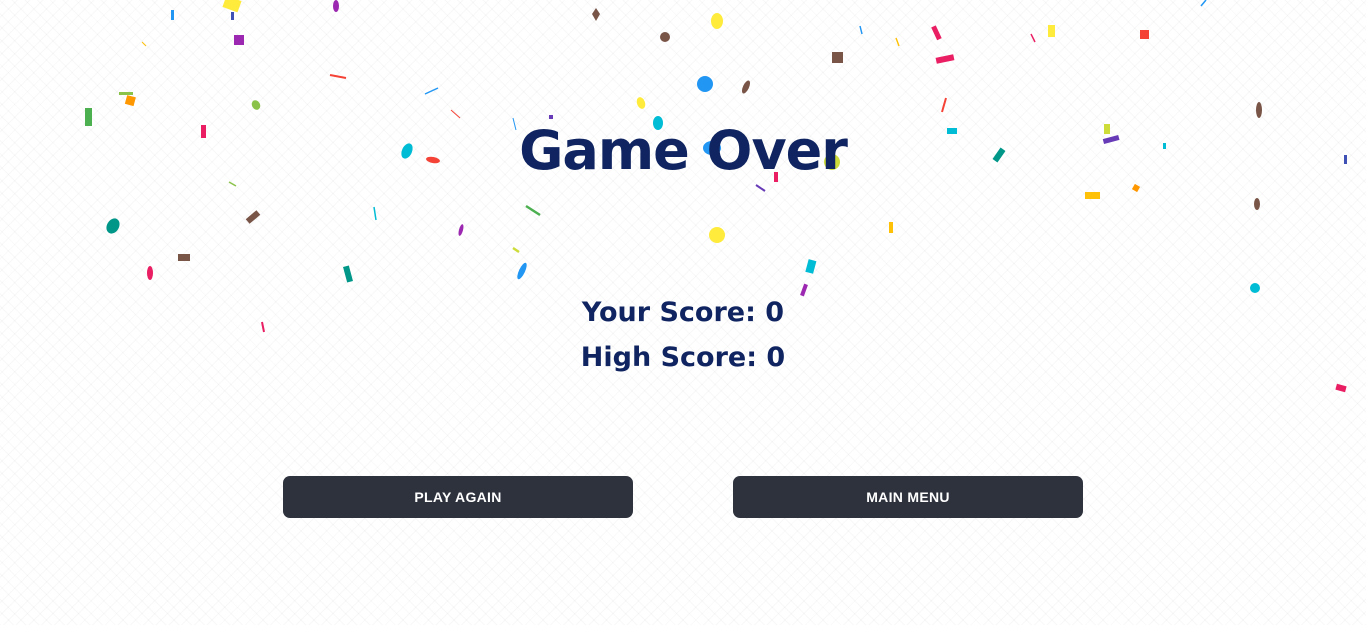 Image resolution: width=1366 pixels, height=625 pixels. What do you see at coordinates (668, 312) in the screenshot?
I see `your-score-label: Your Score:` at bounding box center [668, 312].